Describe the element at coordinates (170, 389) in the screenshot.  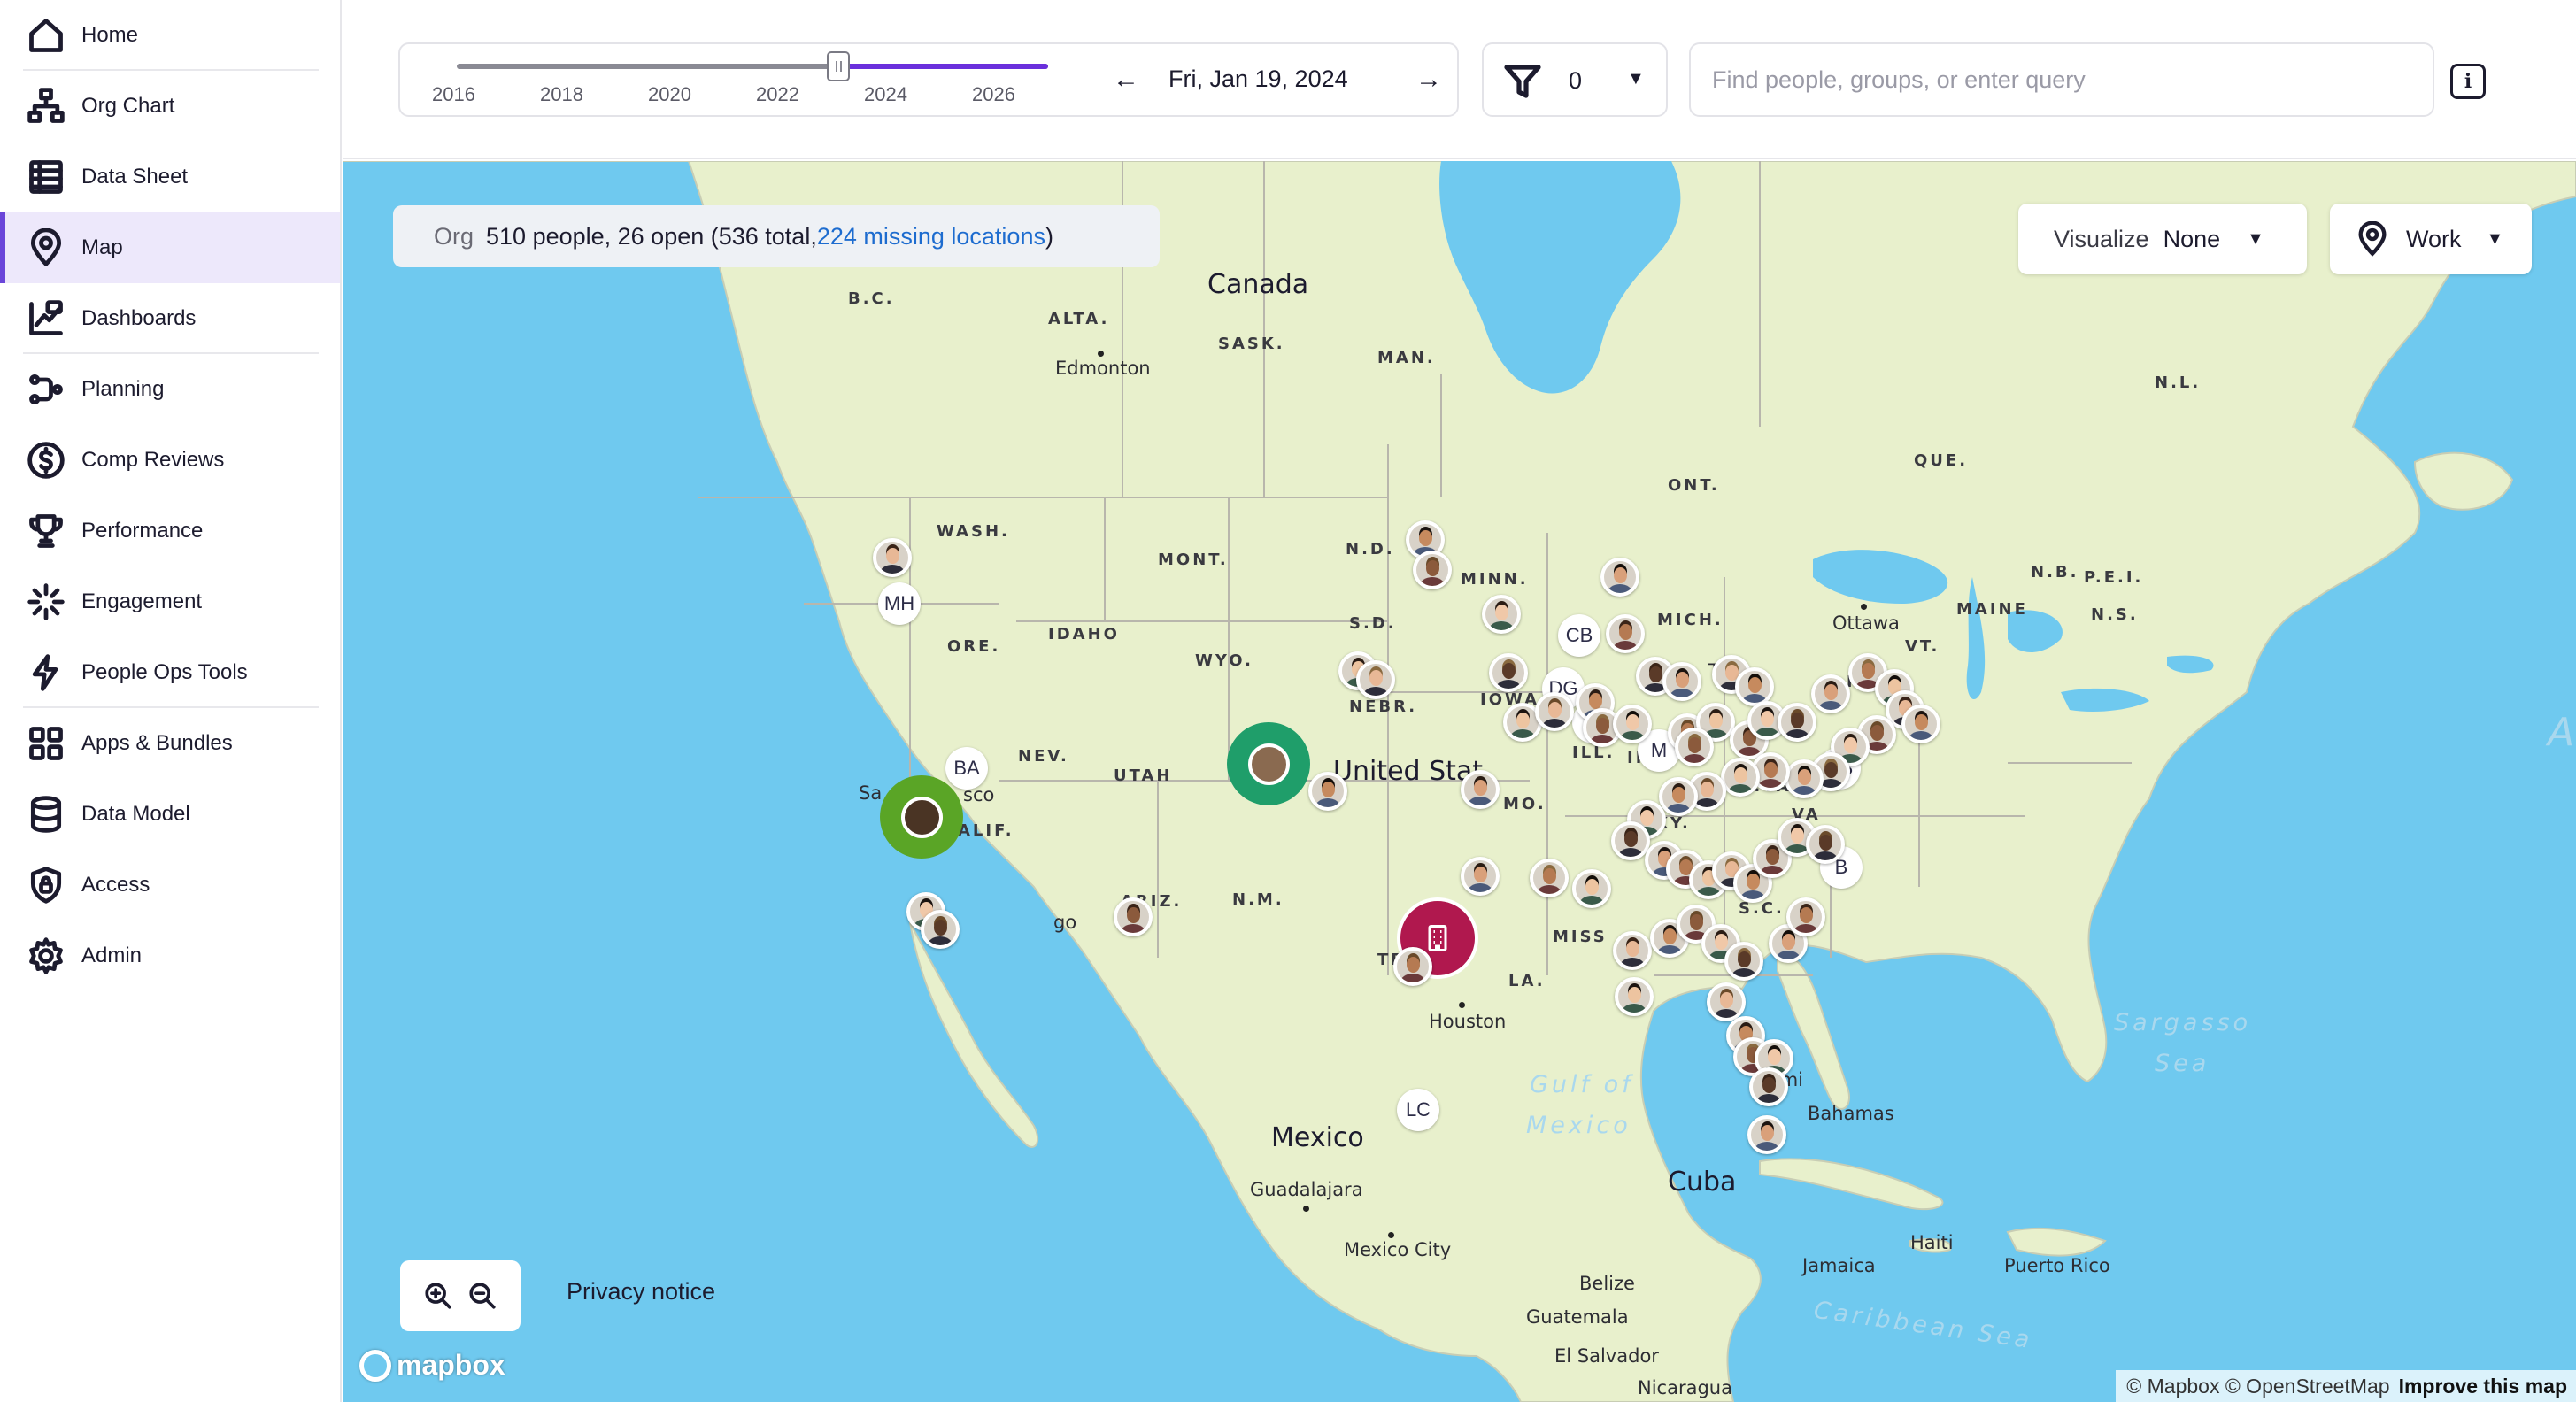
I see `sidebar-item-planning: Planning` at that location.